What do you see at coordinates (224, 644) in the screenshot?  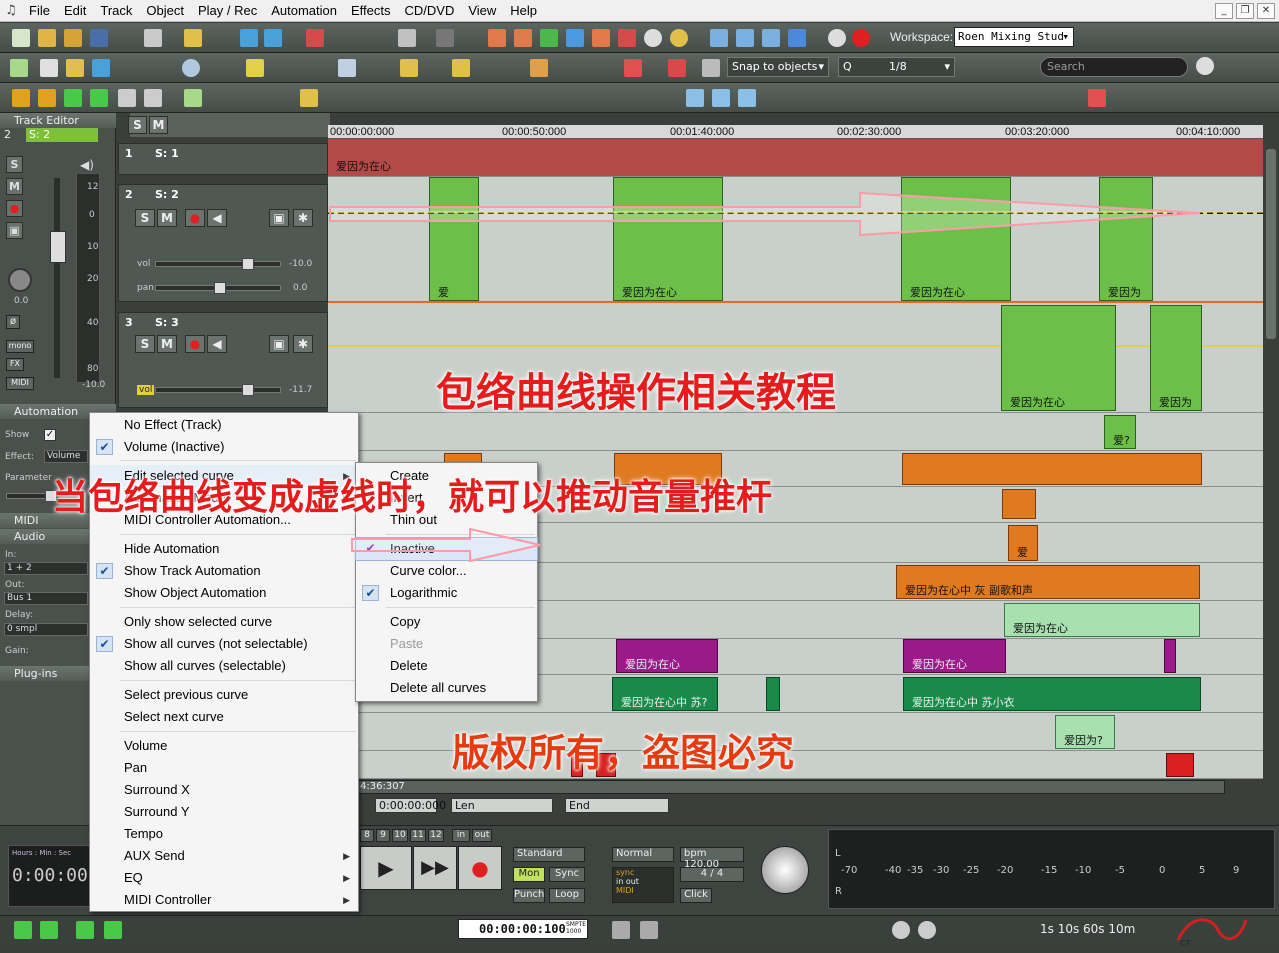 I see `menu-item-show-all-not-selectable: ✔ Show all curves (not selectable)` at bounding box center [224, 644].